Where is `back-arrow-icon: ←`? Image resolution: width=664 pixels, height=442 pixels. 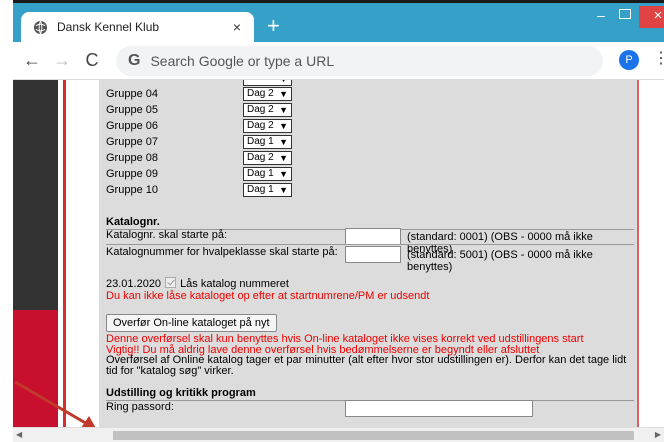
back-arrow-icon: ← is located at coordinates (32, 60).